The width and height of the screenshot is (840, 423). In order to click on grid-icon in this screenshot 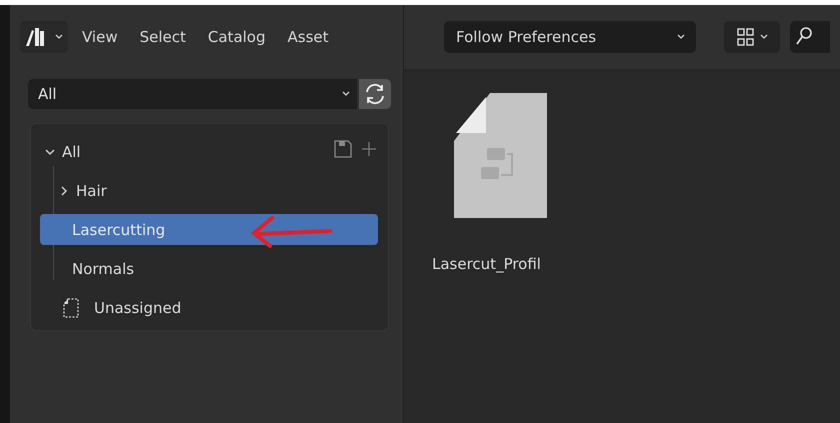, I will do `click(746, 37)`.